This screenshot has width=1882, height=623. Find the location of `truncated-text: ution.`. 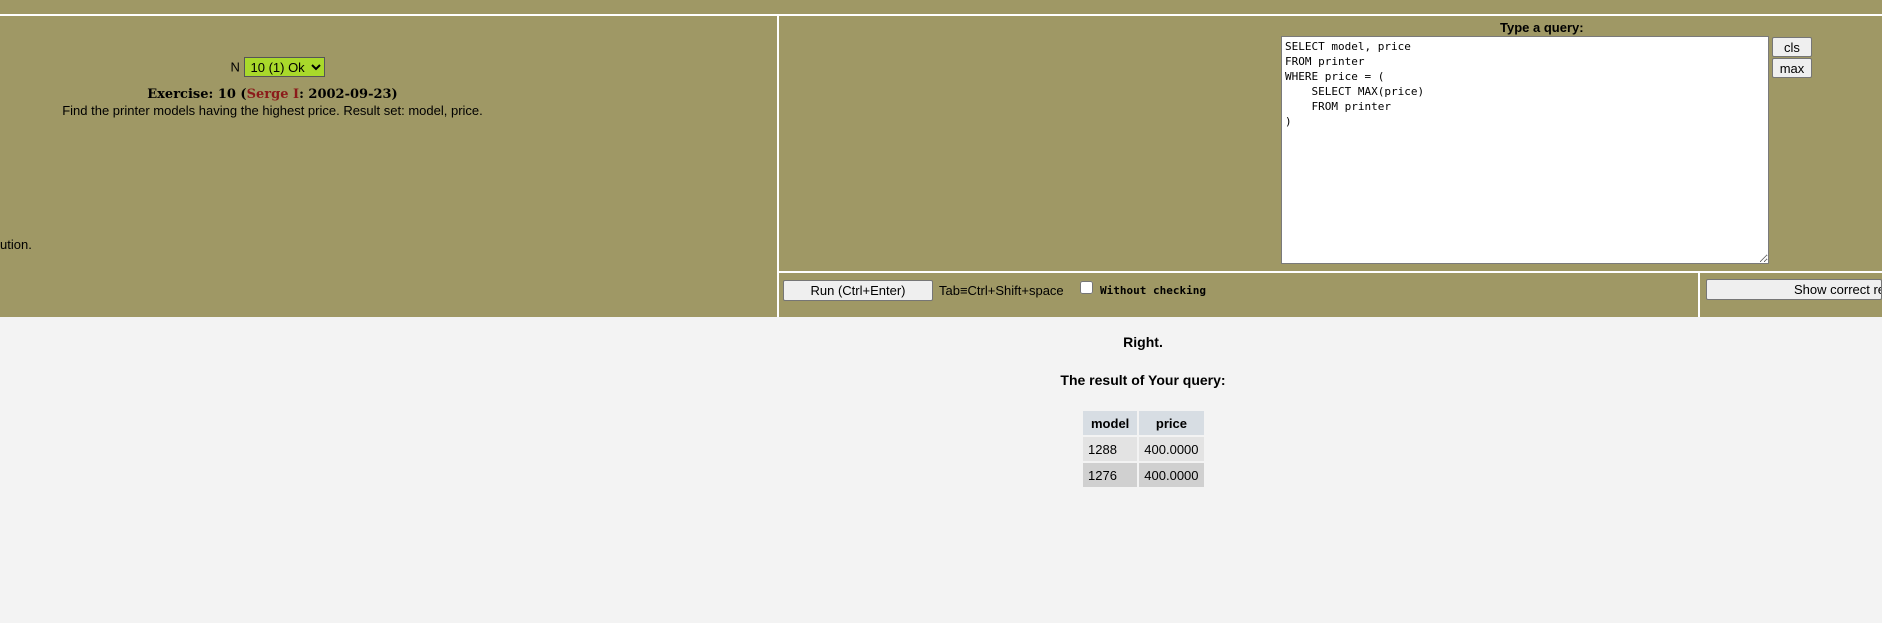

truncated-text: ution. is located at coordinates (16, 244).